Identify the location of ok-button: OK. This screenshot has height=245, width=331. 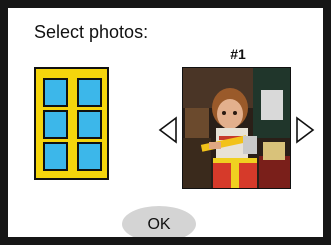
(159, 221).